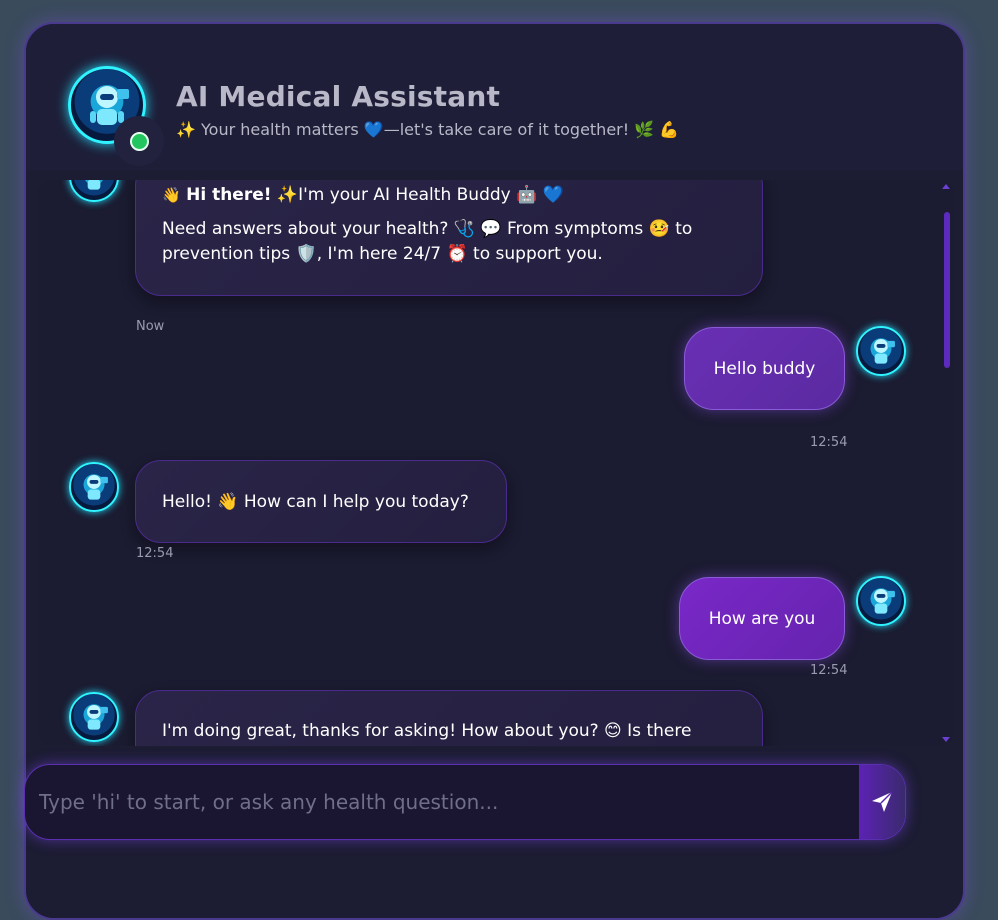  What do you see at coordinates (420, 195) in the screenshot?
I see `greeting-rest: ✨I'm your AI Health Buddy 🤖 💙` at bounding box center [420, 195].